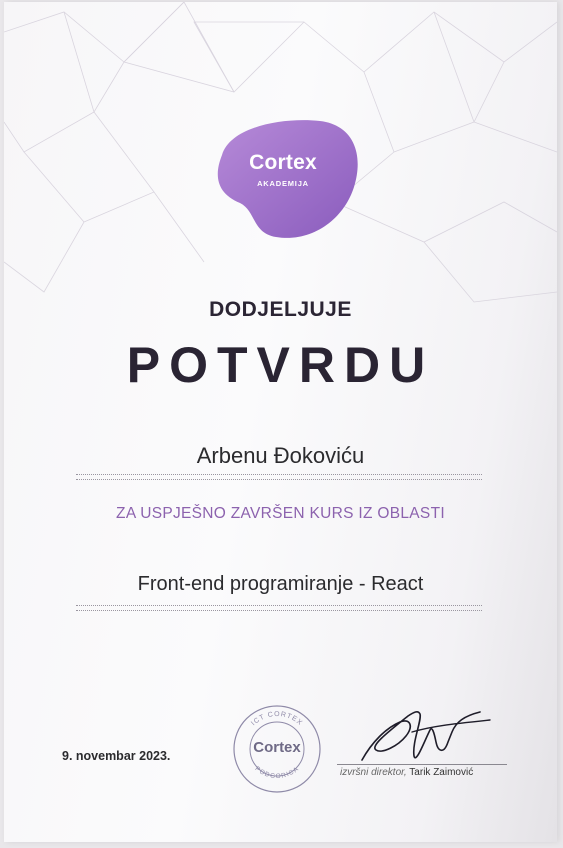  I want to click on logo-subtitle: AKADEMIJA, so click(283, 183).